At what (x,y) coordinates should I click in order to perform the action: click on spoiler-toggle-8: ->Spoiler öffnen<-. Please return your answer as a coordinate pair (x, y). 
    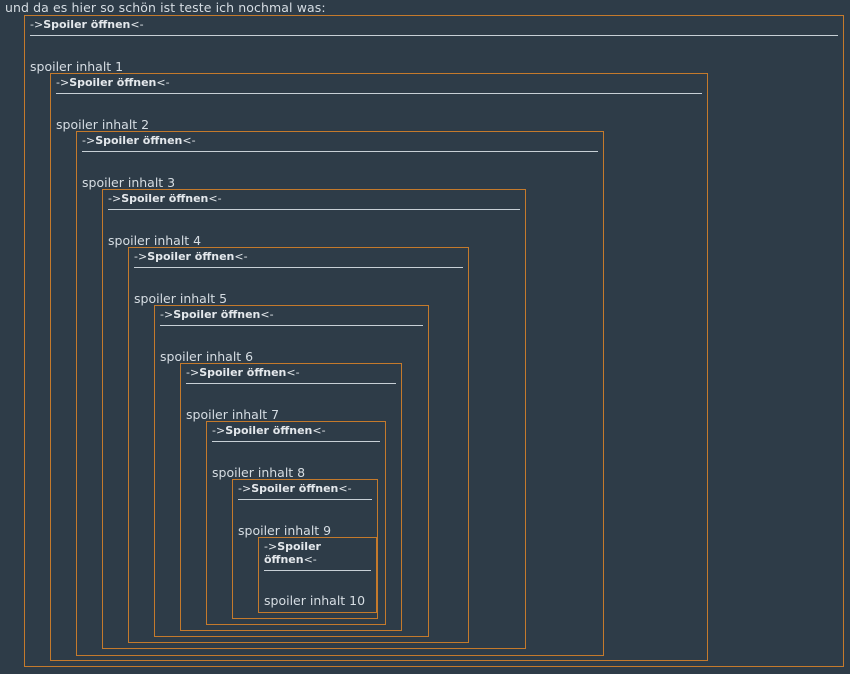
    Looking at the image, I should click on (296, 433).